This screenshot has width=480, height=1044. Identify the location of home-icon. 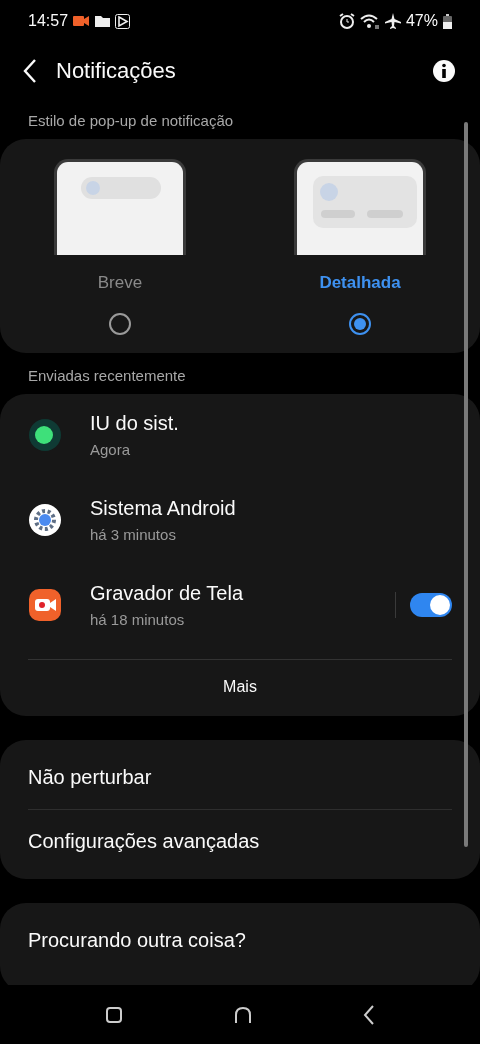
(243, 1014).